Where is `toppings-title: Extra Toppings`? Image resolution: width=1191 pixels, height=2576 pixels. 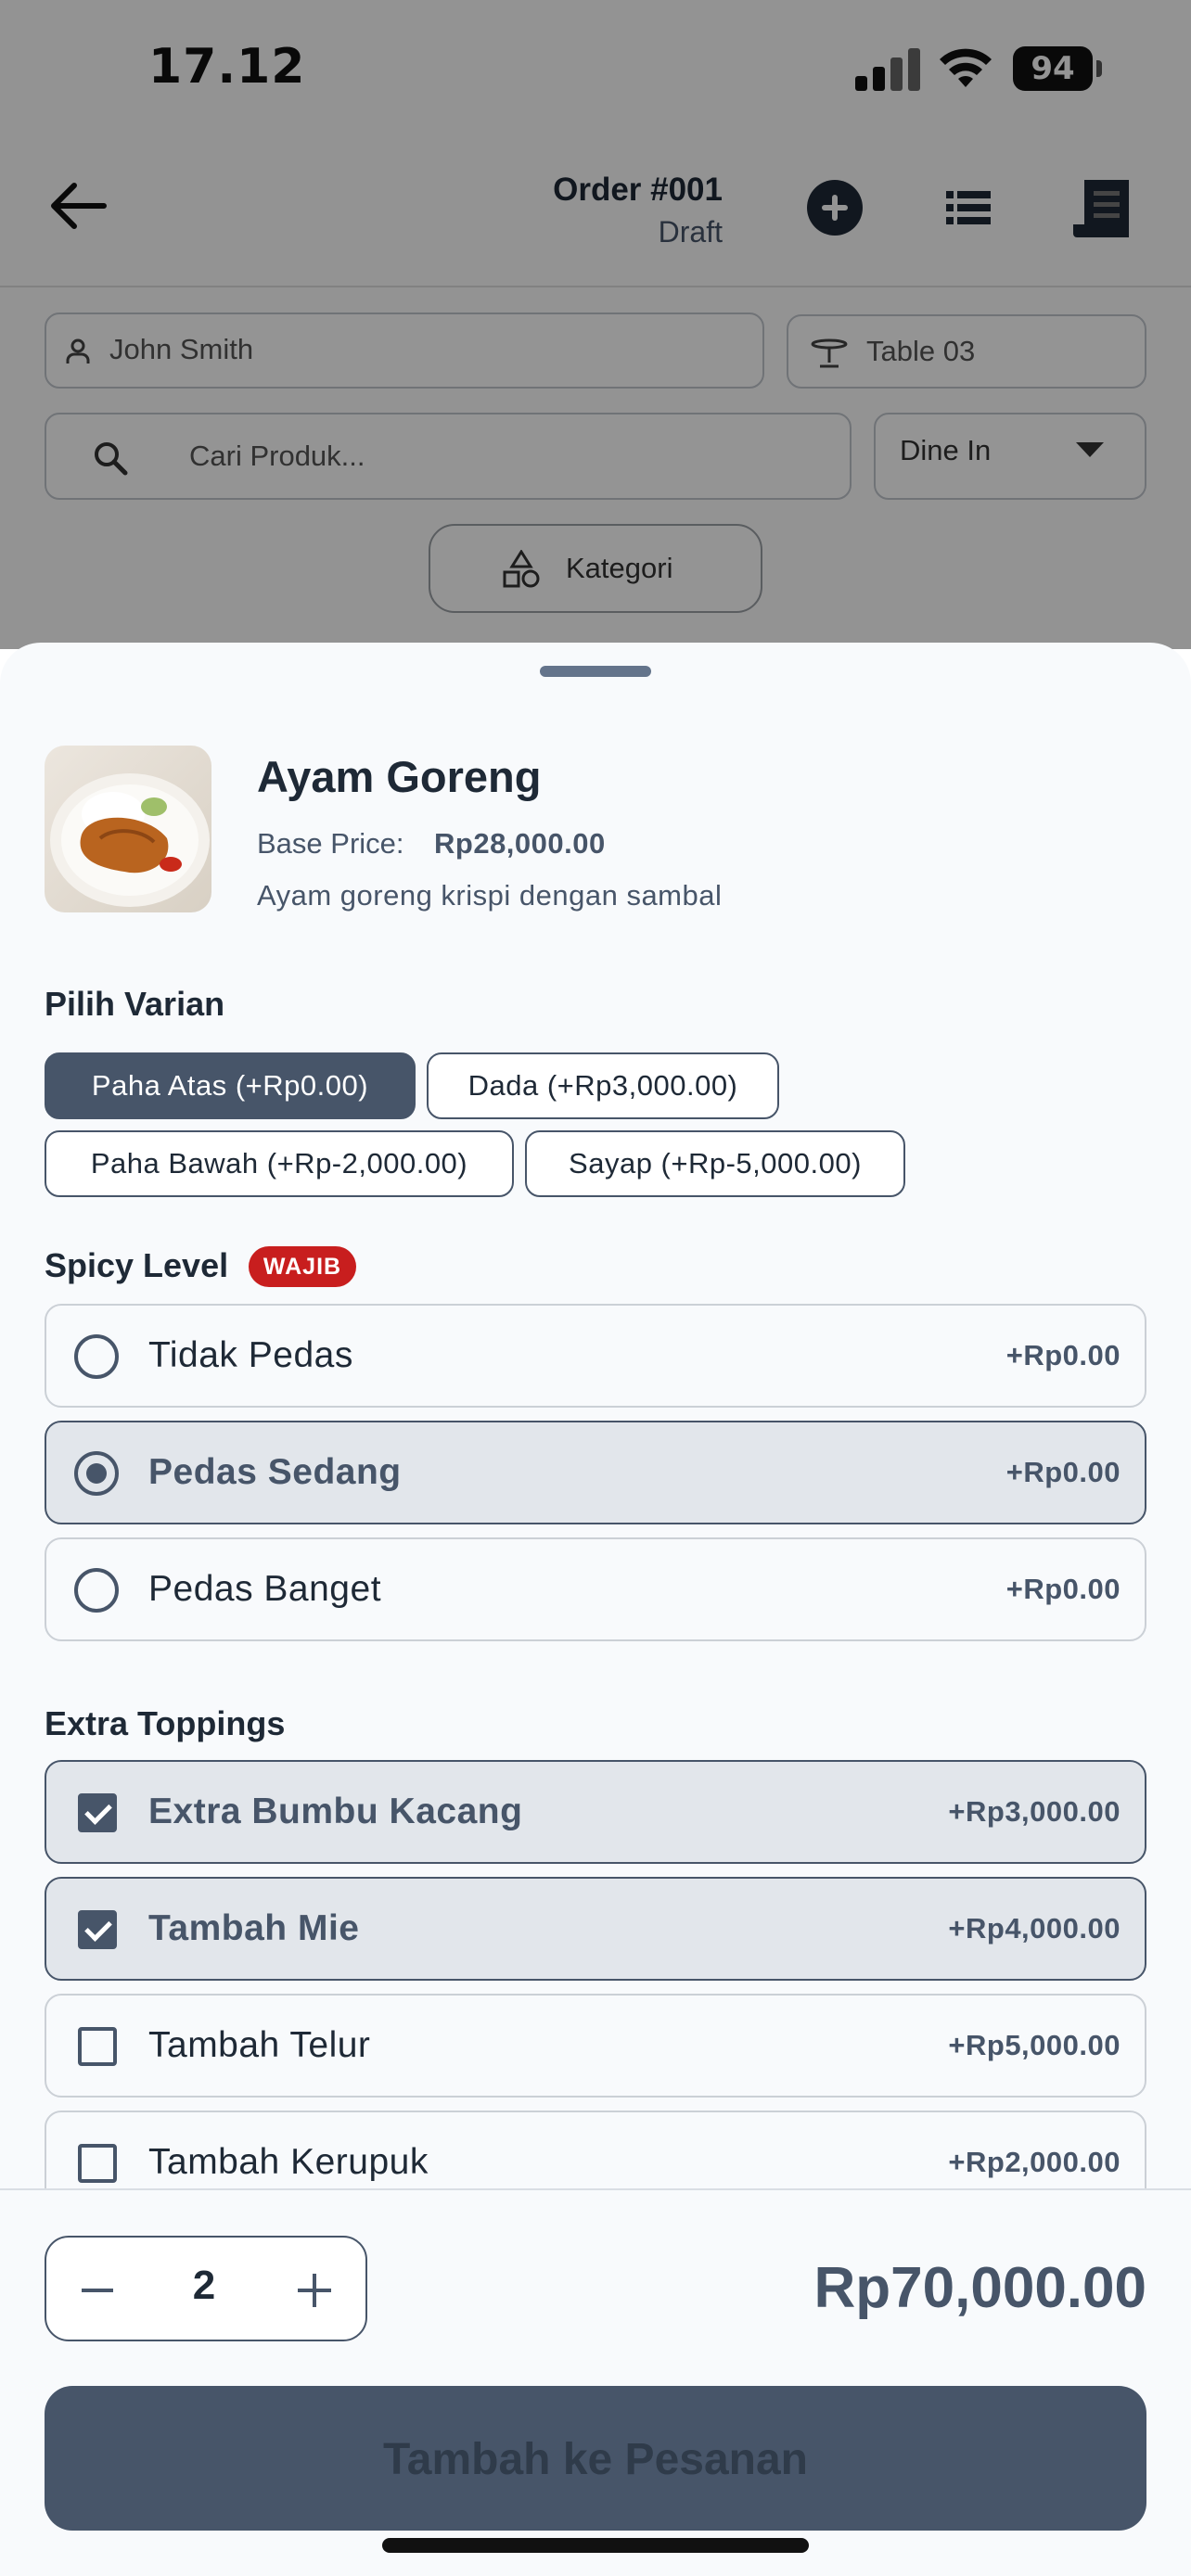 toppings-title: Extra Toppings is located at coordinates (165, 1723).